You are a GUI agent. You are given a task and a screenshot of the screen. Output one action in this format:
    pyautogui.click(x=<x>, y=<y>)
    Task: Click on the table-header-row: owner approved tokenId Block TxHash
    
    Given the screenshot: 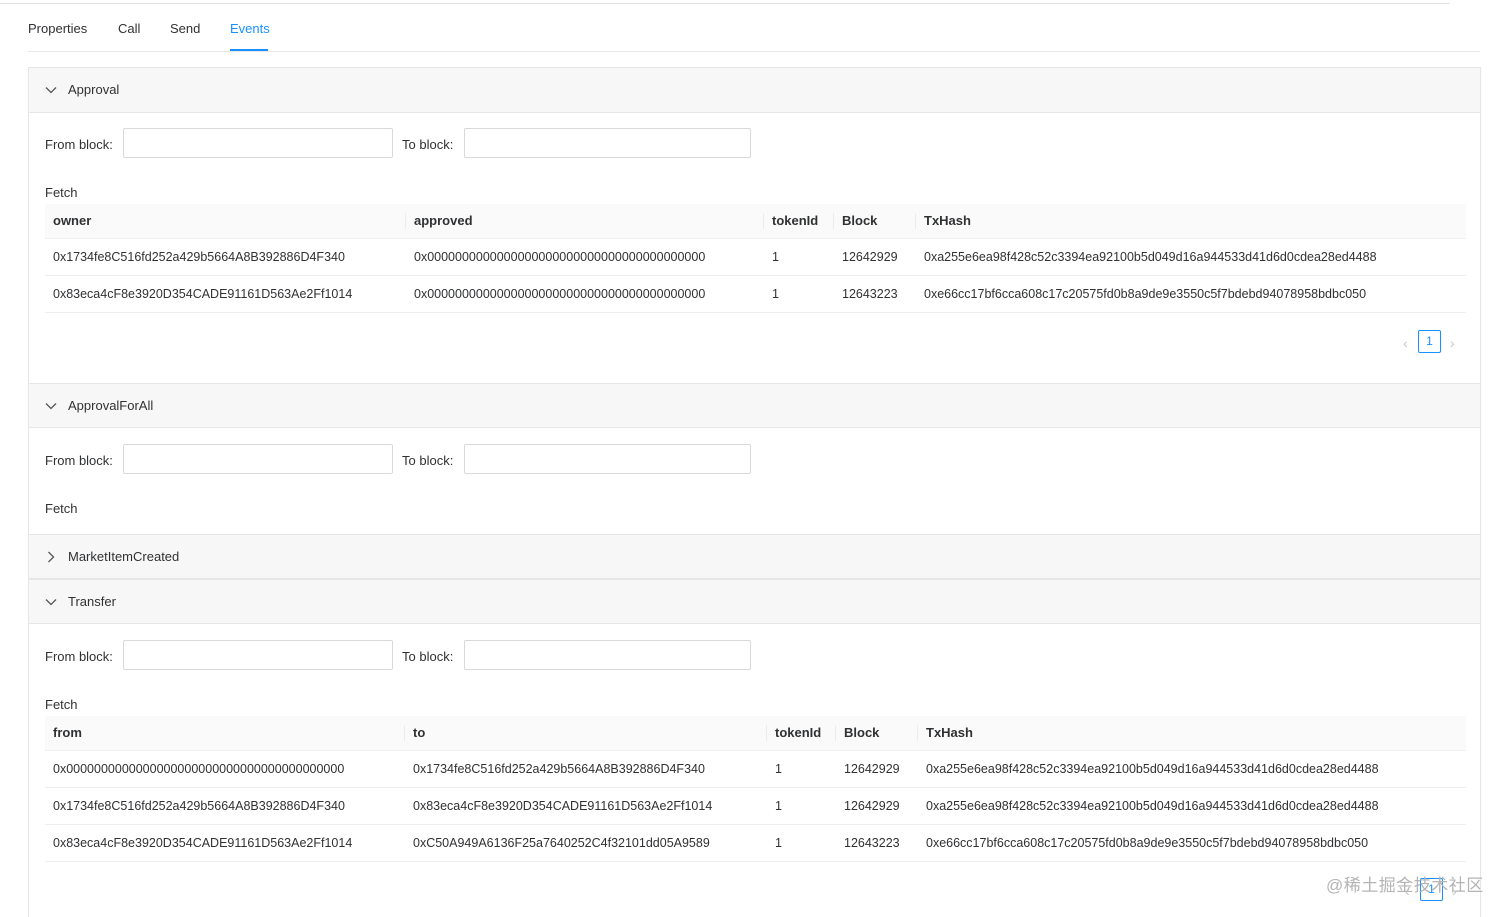 What is the action you would take?
    pyautogui.click(x=755, y=221)
    